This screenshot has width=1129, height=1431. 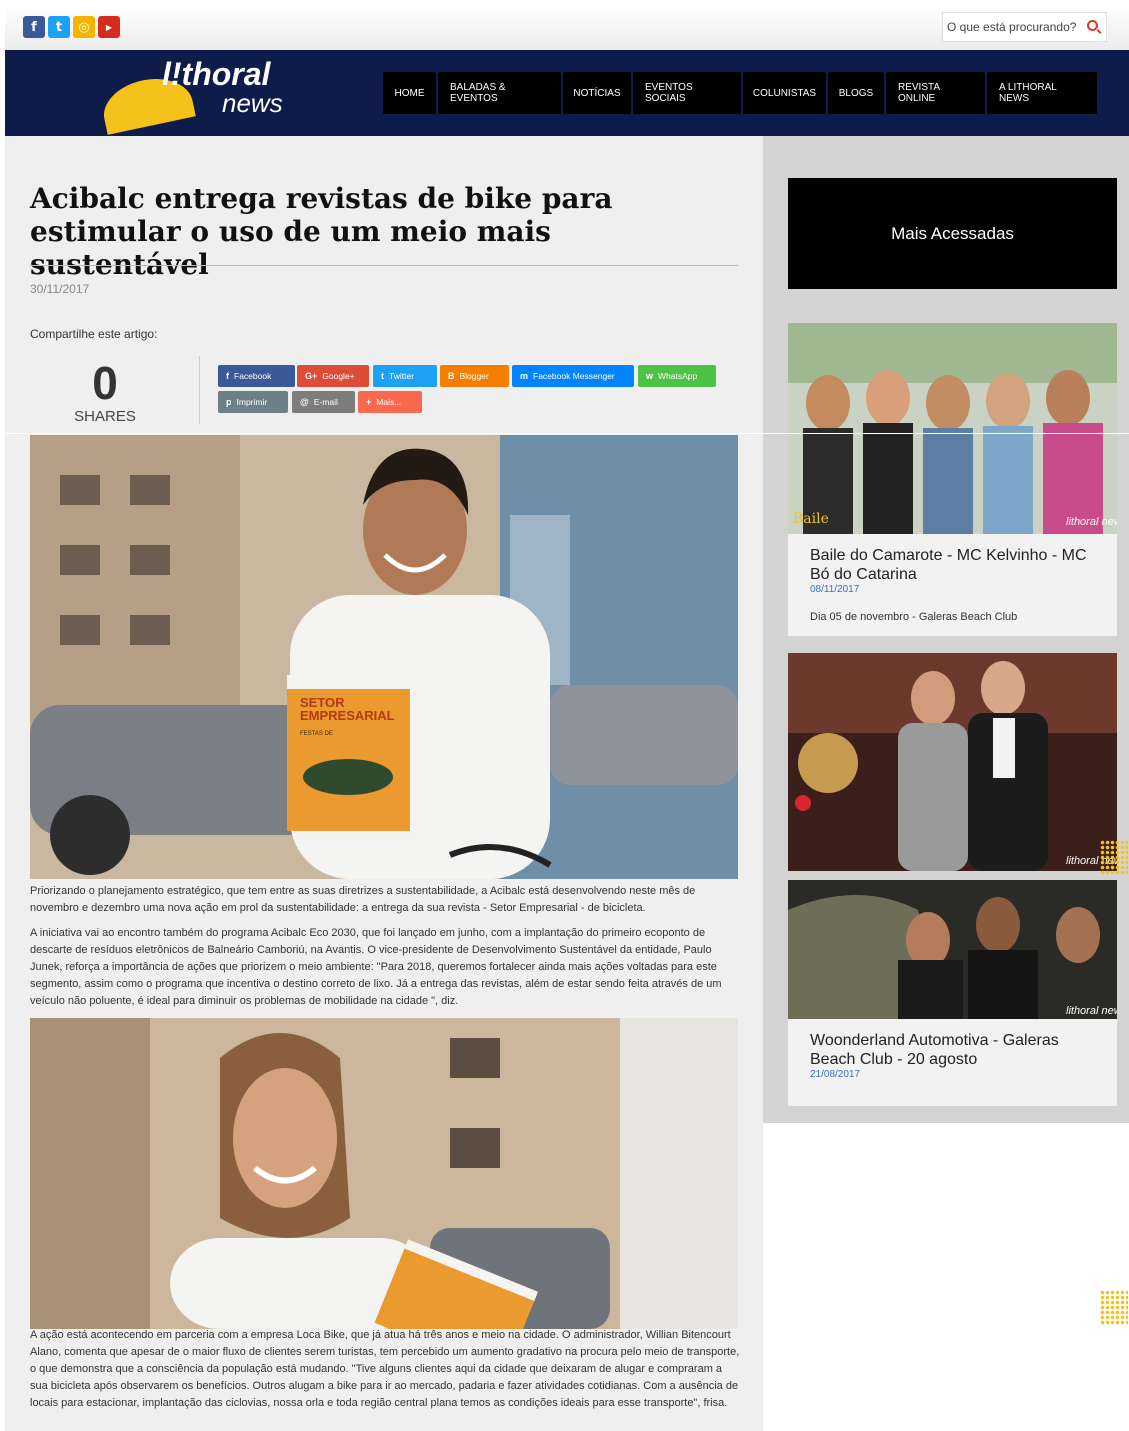 What do you see at coordinates (952, 233) in the screenshot?
I see `most-viewed-heading: Mais Acessadas` at bounding box center [952, 233].